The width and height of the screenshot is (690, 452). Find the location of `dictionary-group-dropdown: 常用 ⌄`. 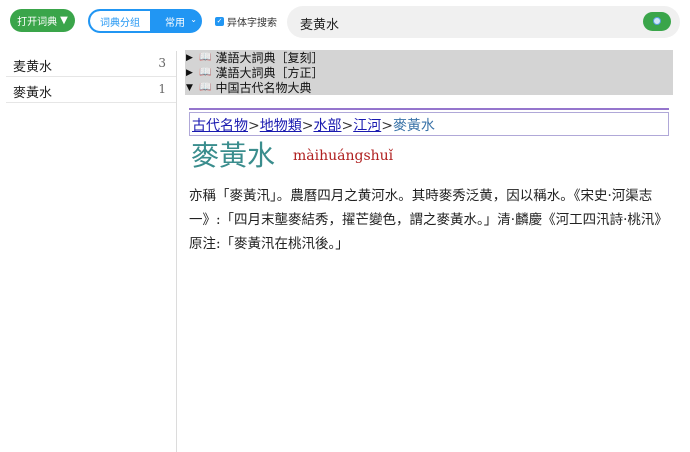

dictionary-group-dropdown: 常用 ⌄ is located at coordinates (175, 21).